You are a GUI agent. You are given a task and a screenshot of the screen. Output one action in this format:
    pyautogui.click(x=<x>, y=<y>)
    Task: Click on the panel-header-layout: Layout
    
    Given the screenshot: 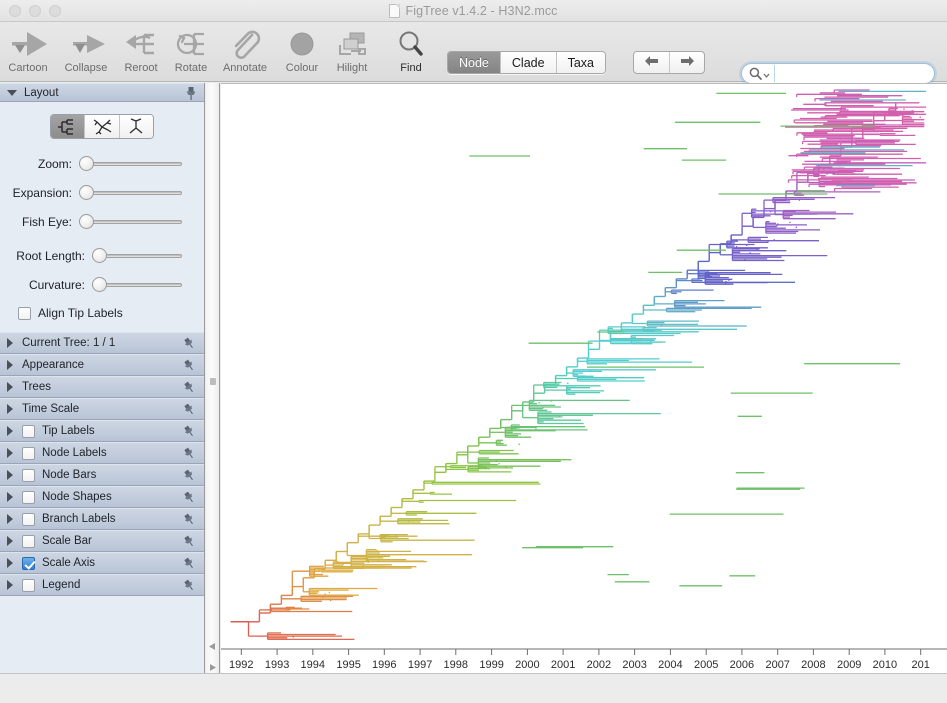 What is the action you would take?
    pyautogui.click(x=102, y=92)
    